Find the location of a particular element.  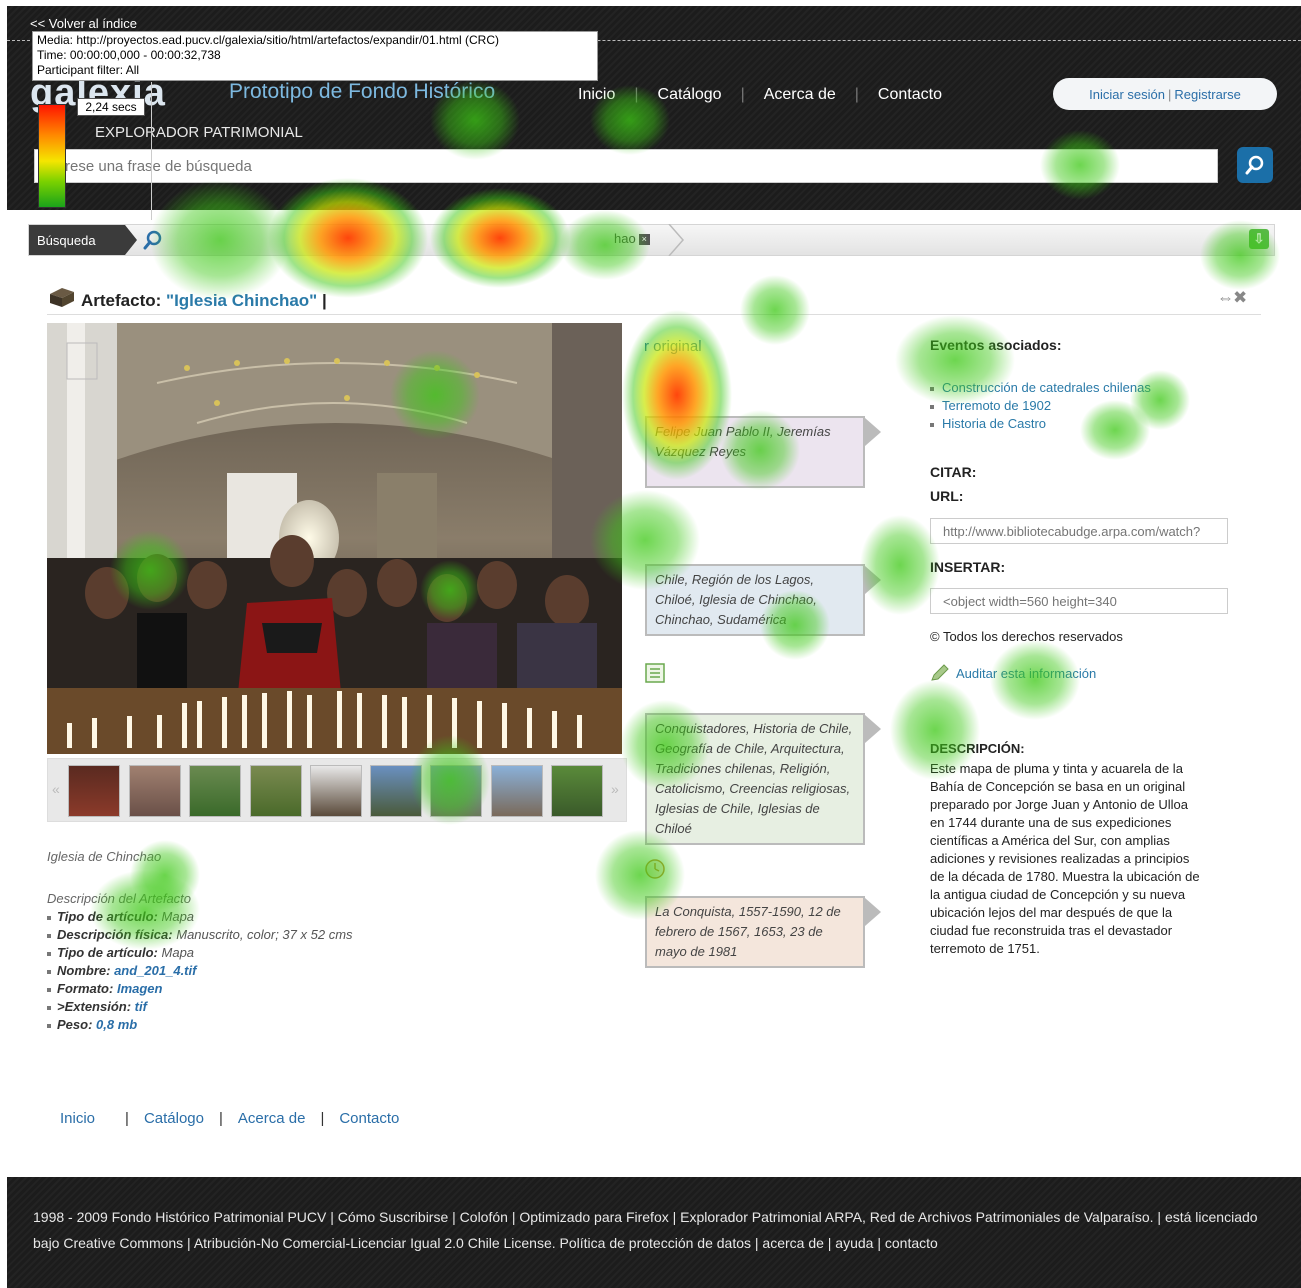

breadcrumb-tag: hao × is located at coordinates (632, 238).